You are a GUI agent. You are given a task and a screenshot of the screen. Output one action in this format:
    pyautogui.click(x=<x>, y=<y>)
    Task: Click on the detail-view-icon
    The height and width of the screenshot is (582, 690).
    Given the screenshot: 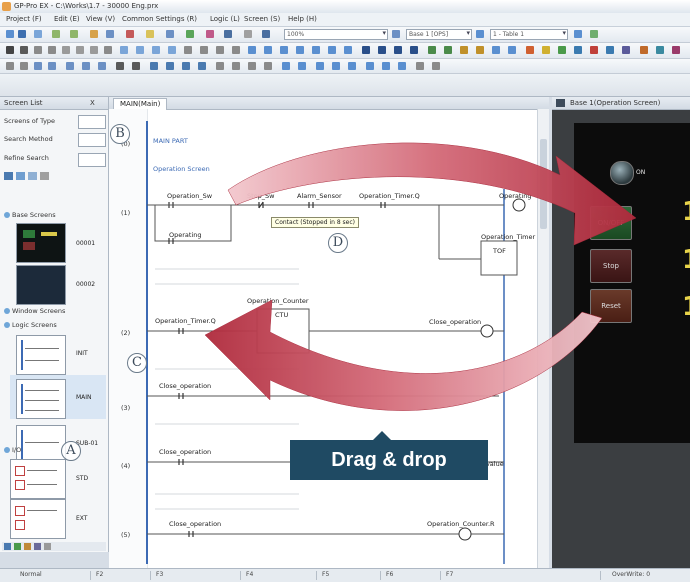 What is the action you would take?
    pyautogui.click(x=32, y=176)
    